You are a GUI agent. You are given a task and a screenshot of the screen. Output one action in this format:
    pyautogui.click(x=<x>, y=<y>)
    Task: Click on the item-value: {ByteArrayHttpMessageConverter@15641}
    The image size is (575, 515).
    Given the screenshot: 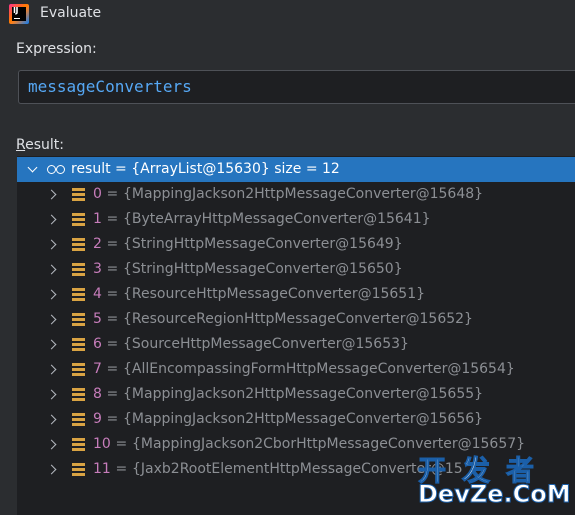 What is the action you would take?
    pyautogui.click(x=277, y=219)
    